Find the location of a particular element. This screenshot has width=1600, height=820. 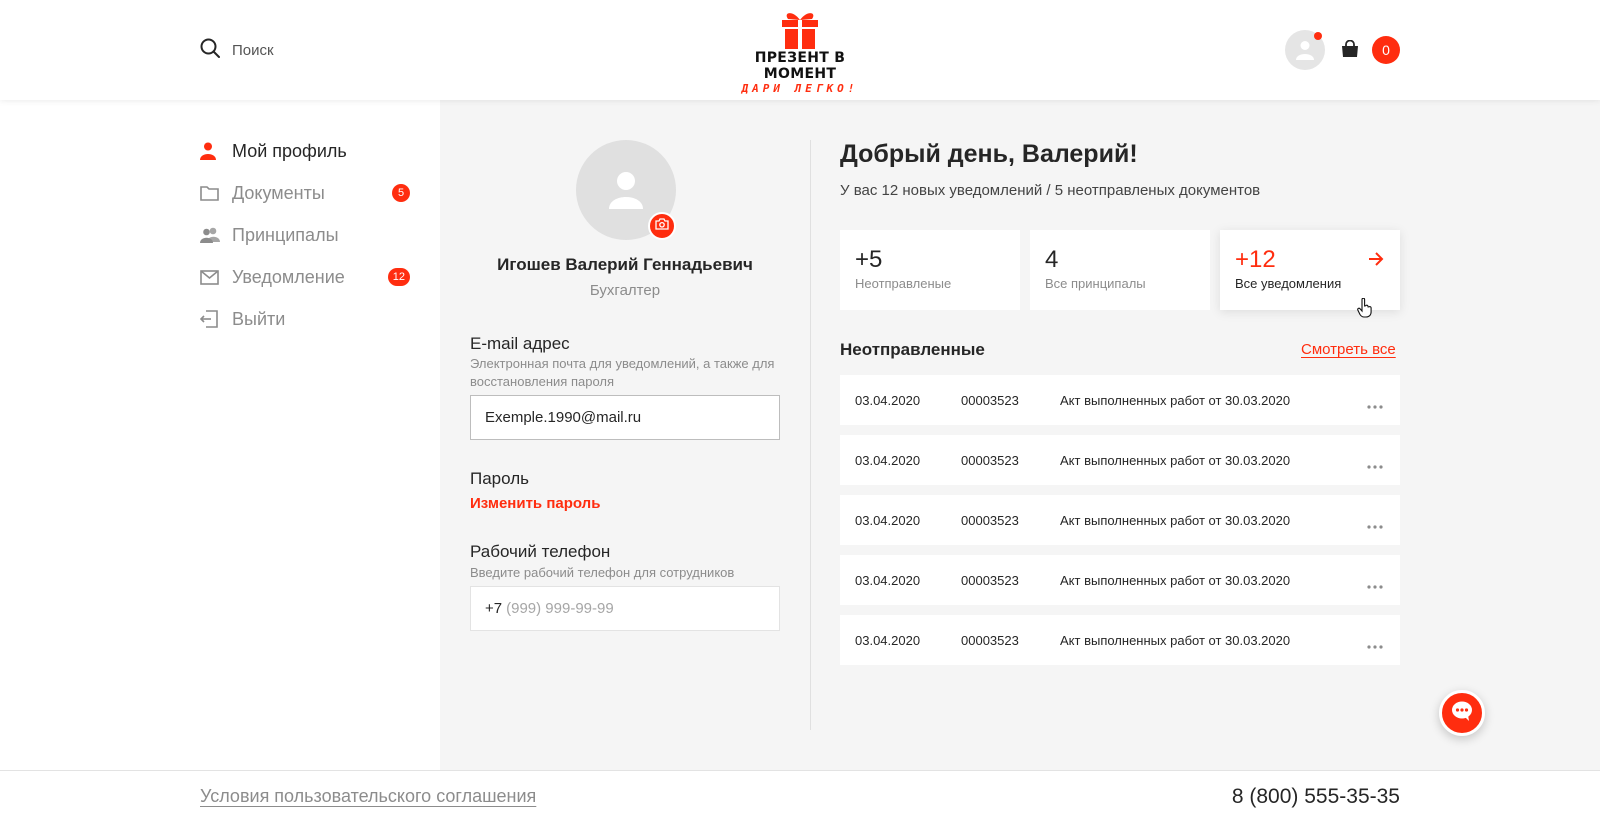

site-header: Поиск ПРЕЗЕНТ В МОМЕНТ ДАРИ ЛЕГКО! 0 is located at coordinates (800, 50).